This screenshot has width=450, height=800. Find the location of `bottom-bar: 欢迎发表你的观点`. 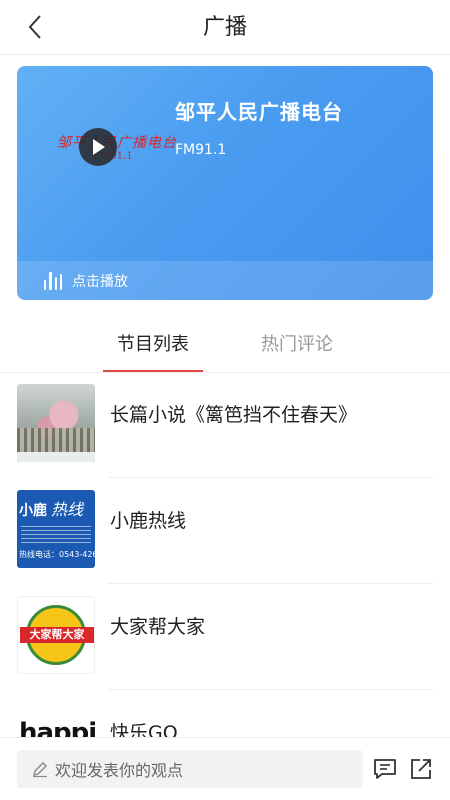

bottom-bar: 欢迎发表你的观点 is located at coordinates (225, 768).